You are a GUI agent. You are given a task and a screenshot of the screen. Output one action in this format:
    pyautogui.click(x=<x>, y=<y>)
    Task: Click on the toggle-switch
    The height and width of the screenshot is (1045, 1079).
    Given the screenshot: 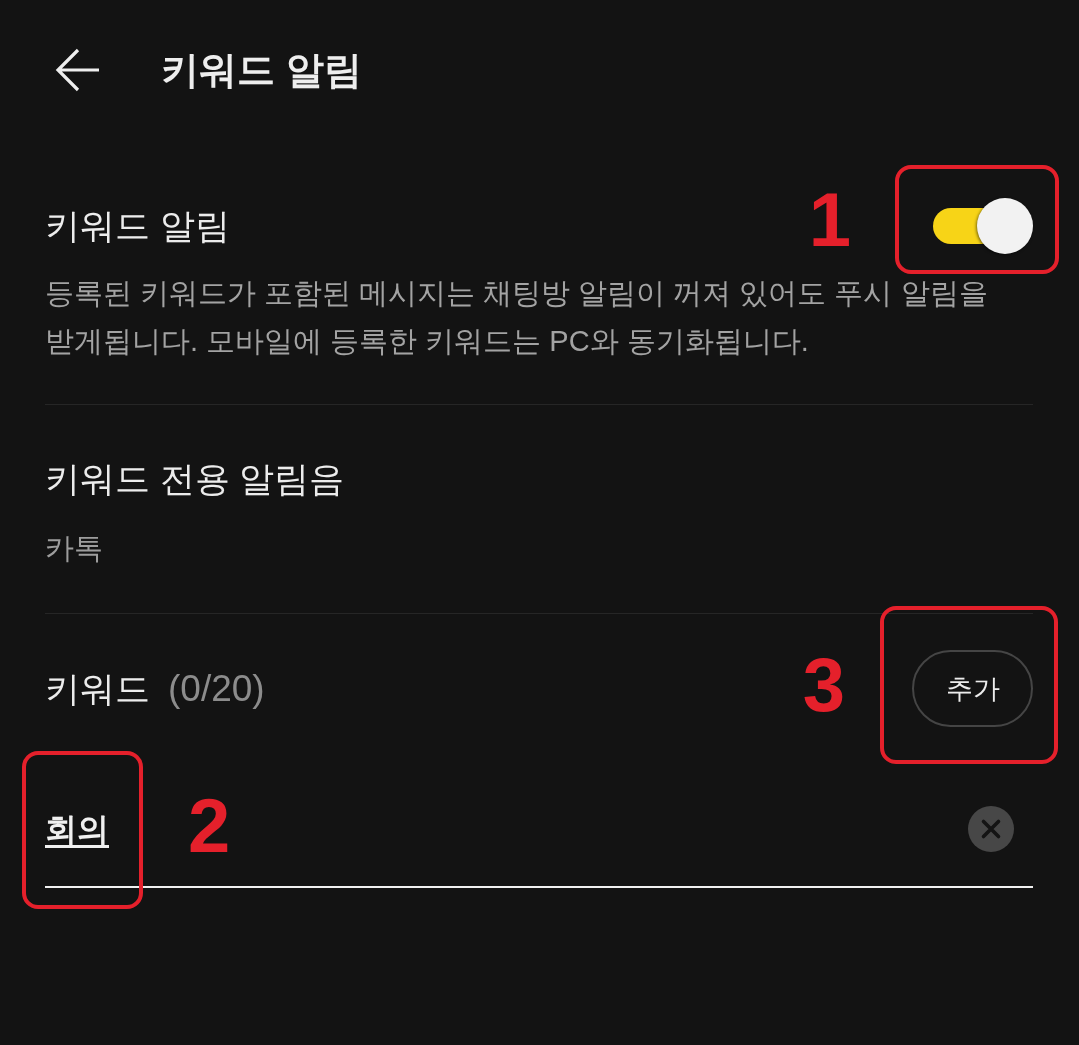 What is the action you would take?
    pyautogui.click(x=983, y=226)
    